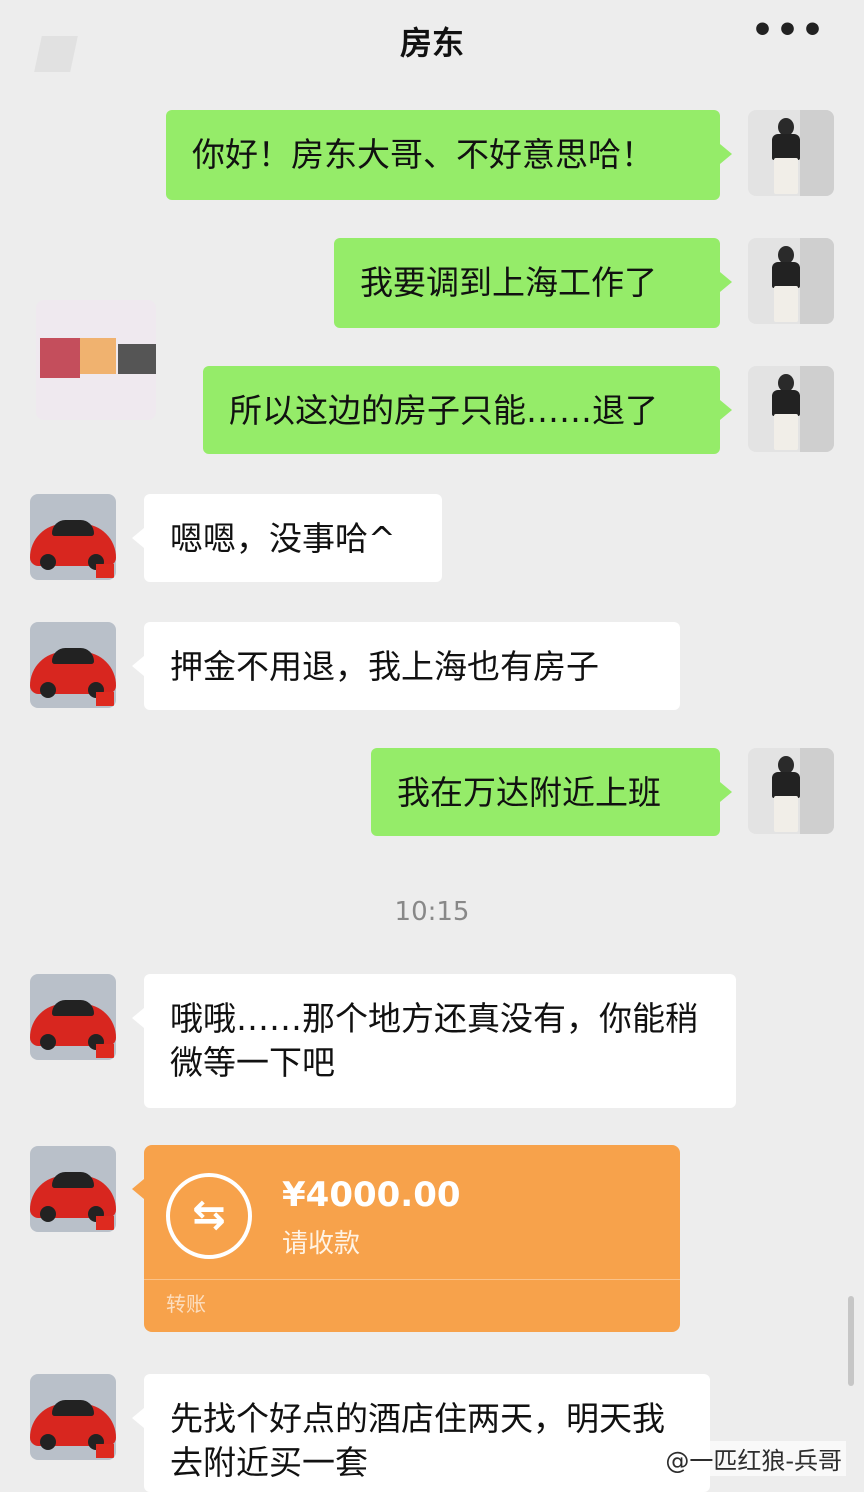 This screenshot has width=864, height=1492. Describe the element at coordinates (186, 1304) in the screenshot. I see `transfer-footer: 转账` at that location.